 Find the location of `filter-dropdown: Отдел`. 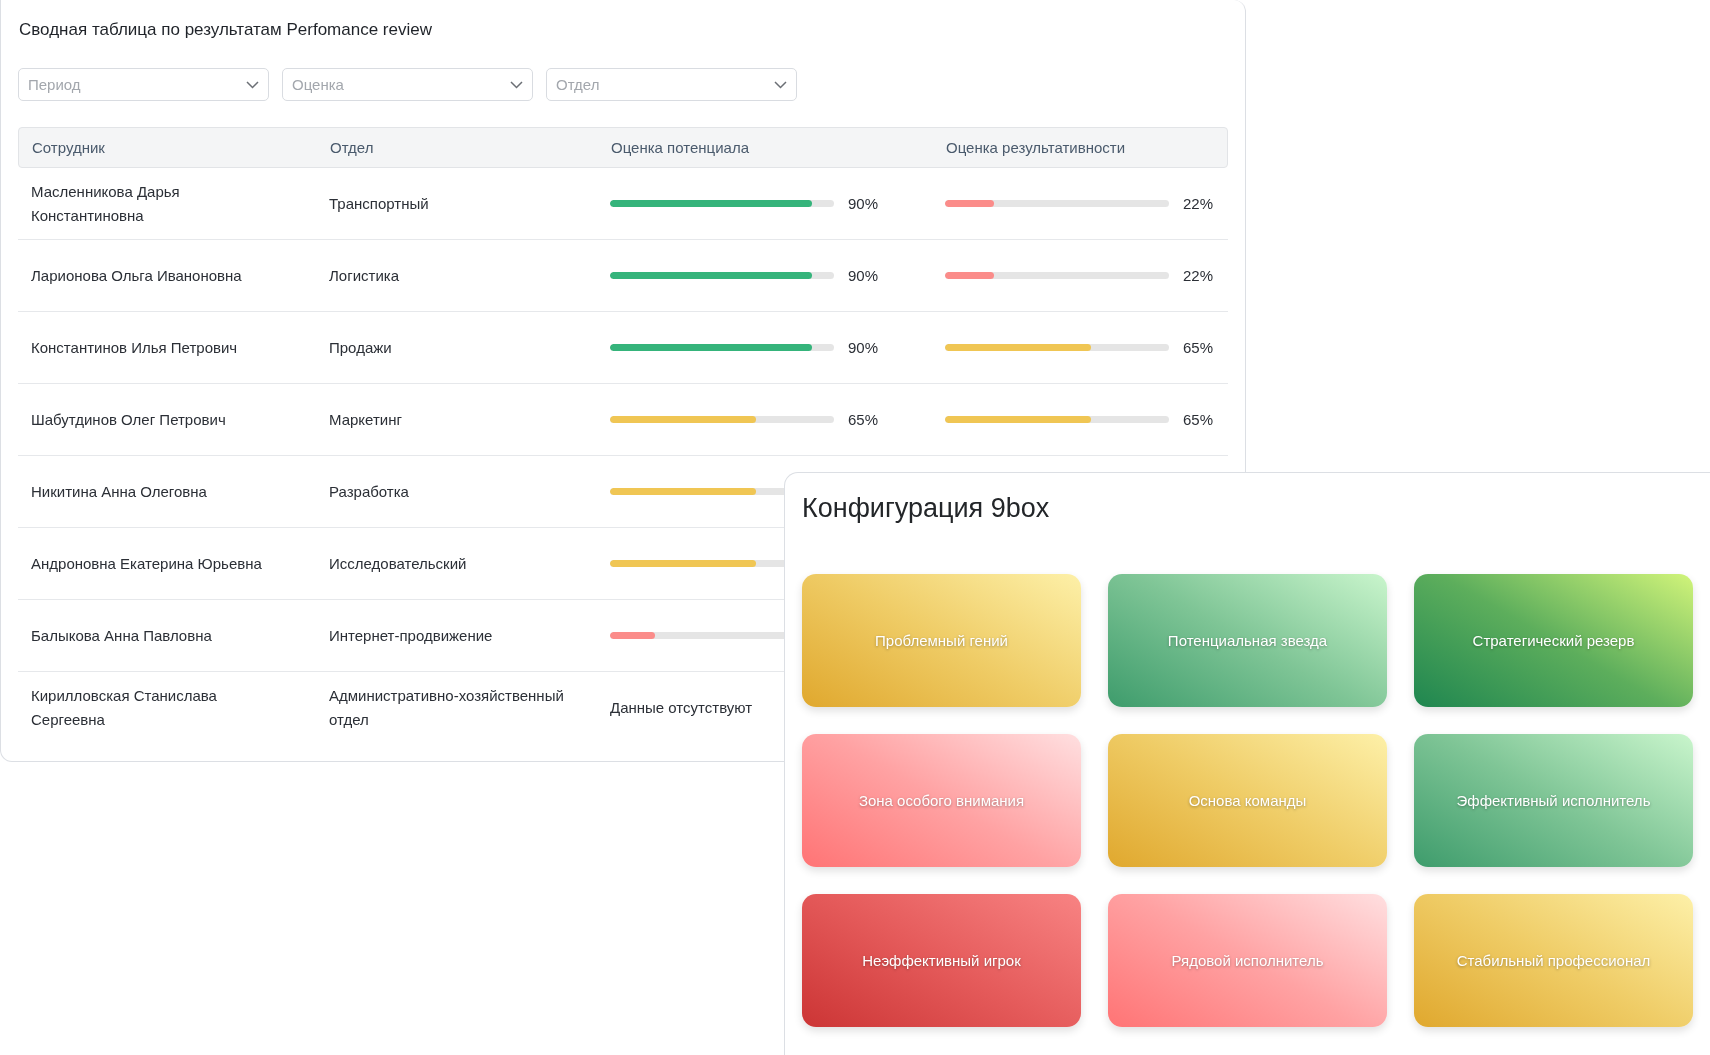

filter-dropdown: Отдел is located at coordinates (671, 84).